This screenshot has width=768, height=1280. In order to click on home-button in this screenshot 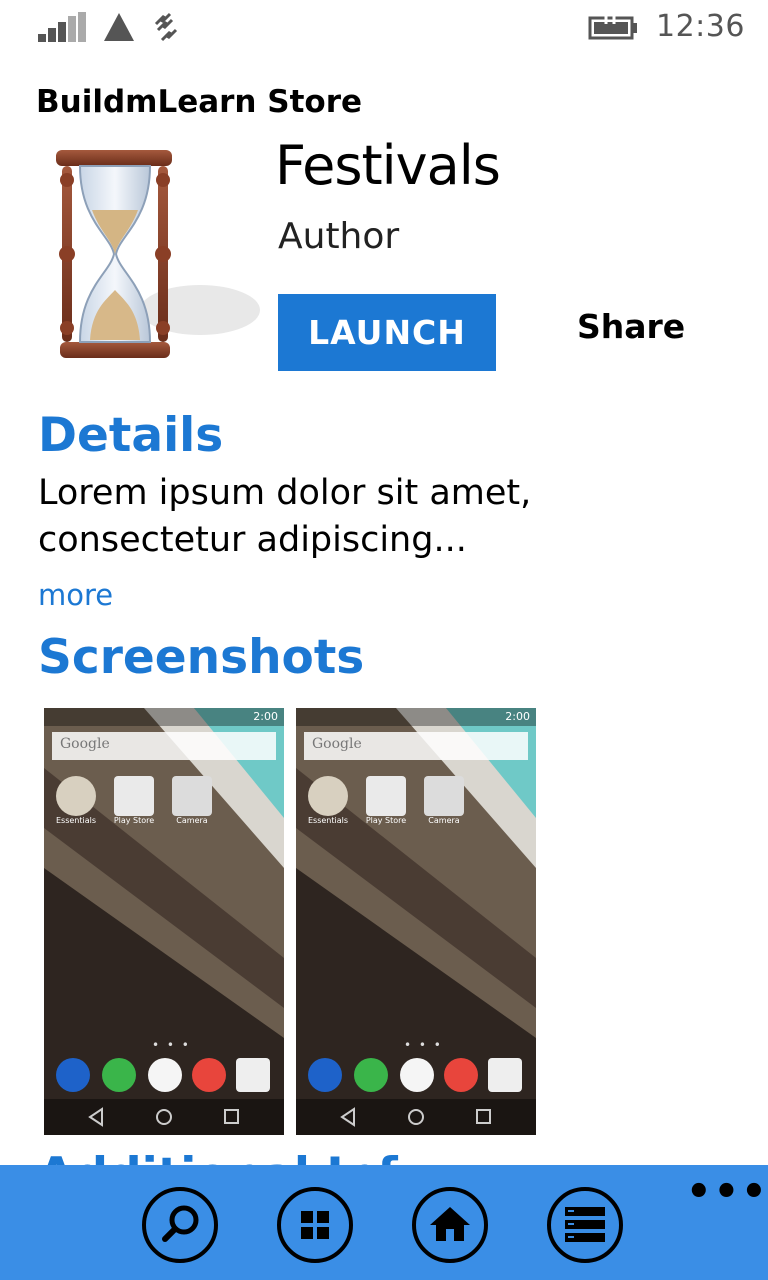, I will do `click(450, 1225)`.